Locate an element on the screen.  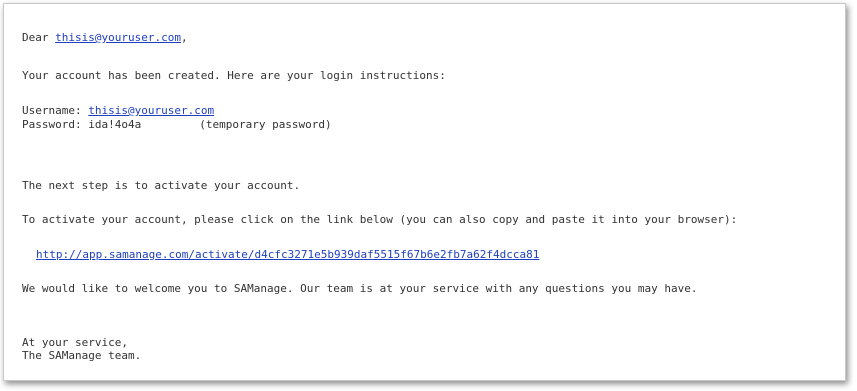
greeting-suffix: , is located at coordinates (184, 37).